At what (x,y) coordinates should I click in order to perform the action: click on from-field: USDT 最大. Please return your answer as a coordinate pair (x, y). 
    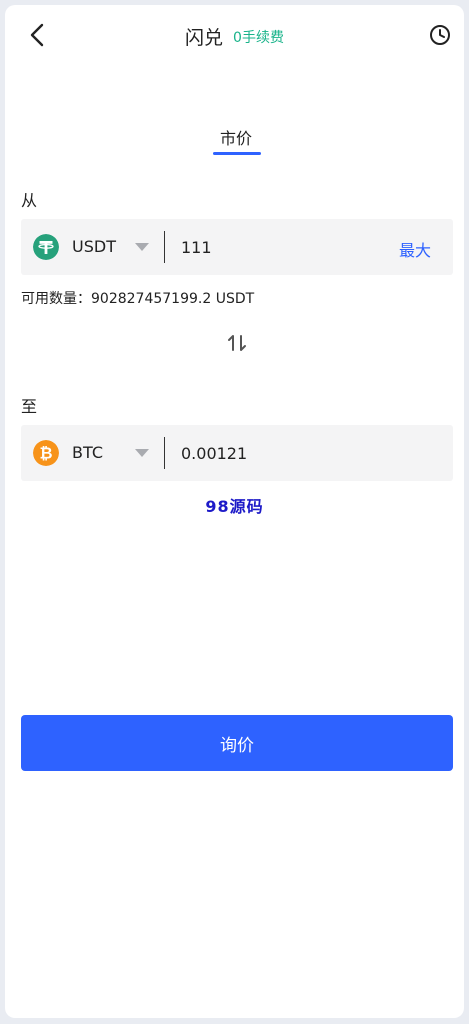
    Looking at the image, I should click on (237, 247).